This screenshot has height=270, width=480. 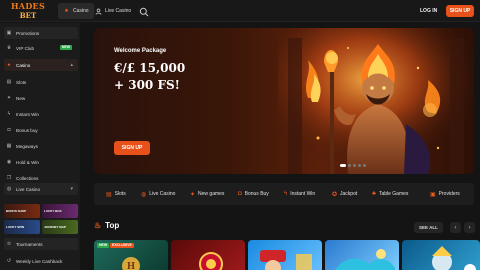 What do you see at coordinates (27, 114) in the screenshot?
I see `sidebar-item-label: Instant Win` at bounding box center [27, 114].